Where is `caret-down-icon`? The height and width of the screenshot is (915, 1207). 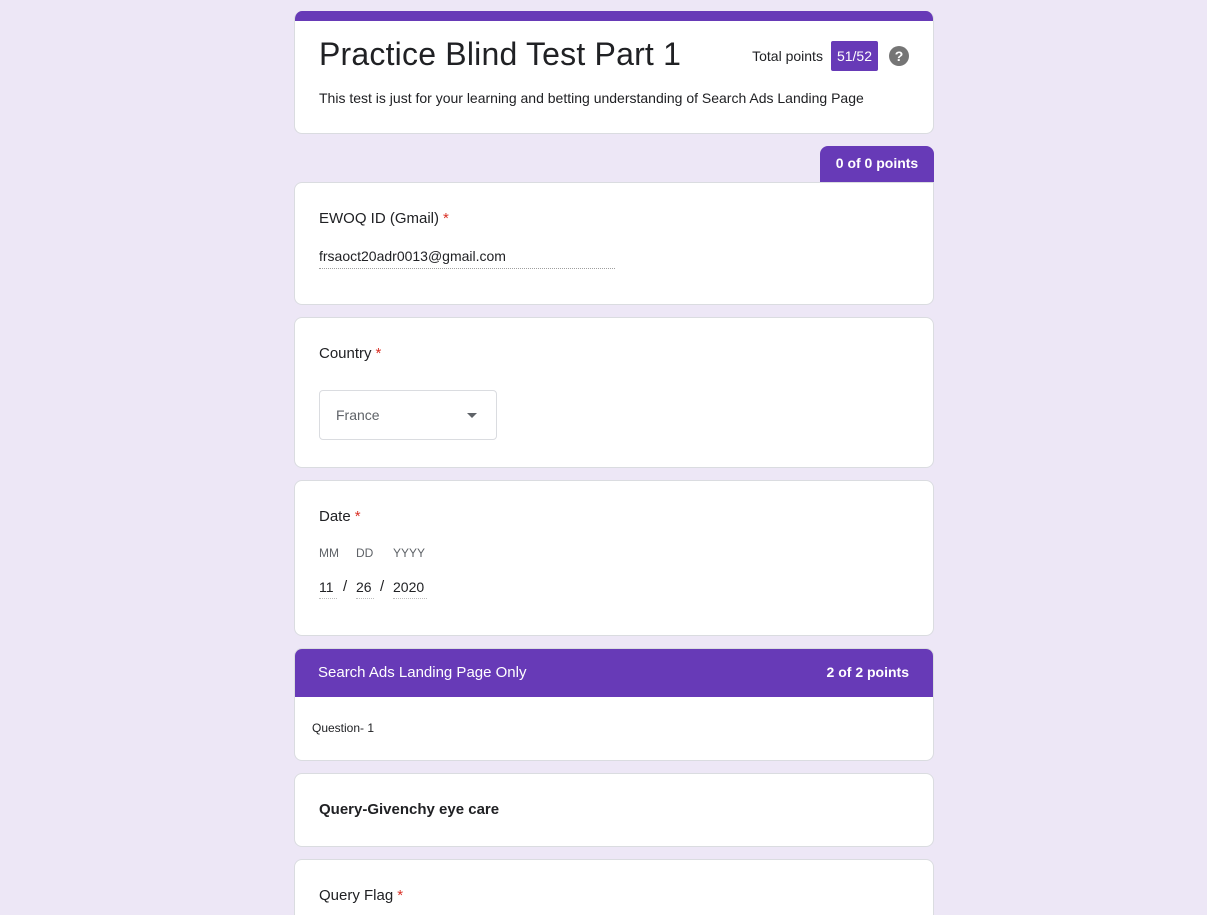
caret-down-icon is located at coordinates (472, 415).